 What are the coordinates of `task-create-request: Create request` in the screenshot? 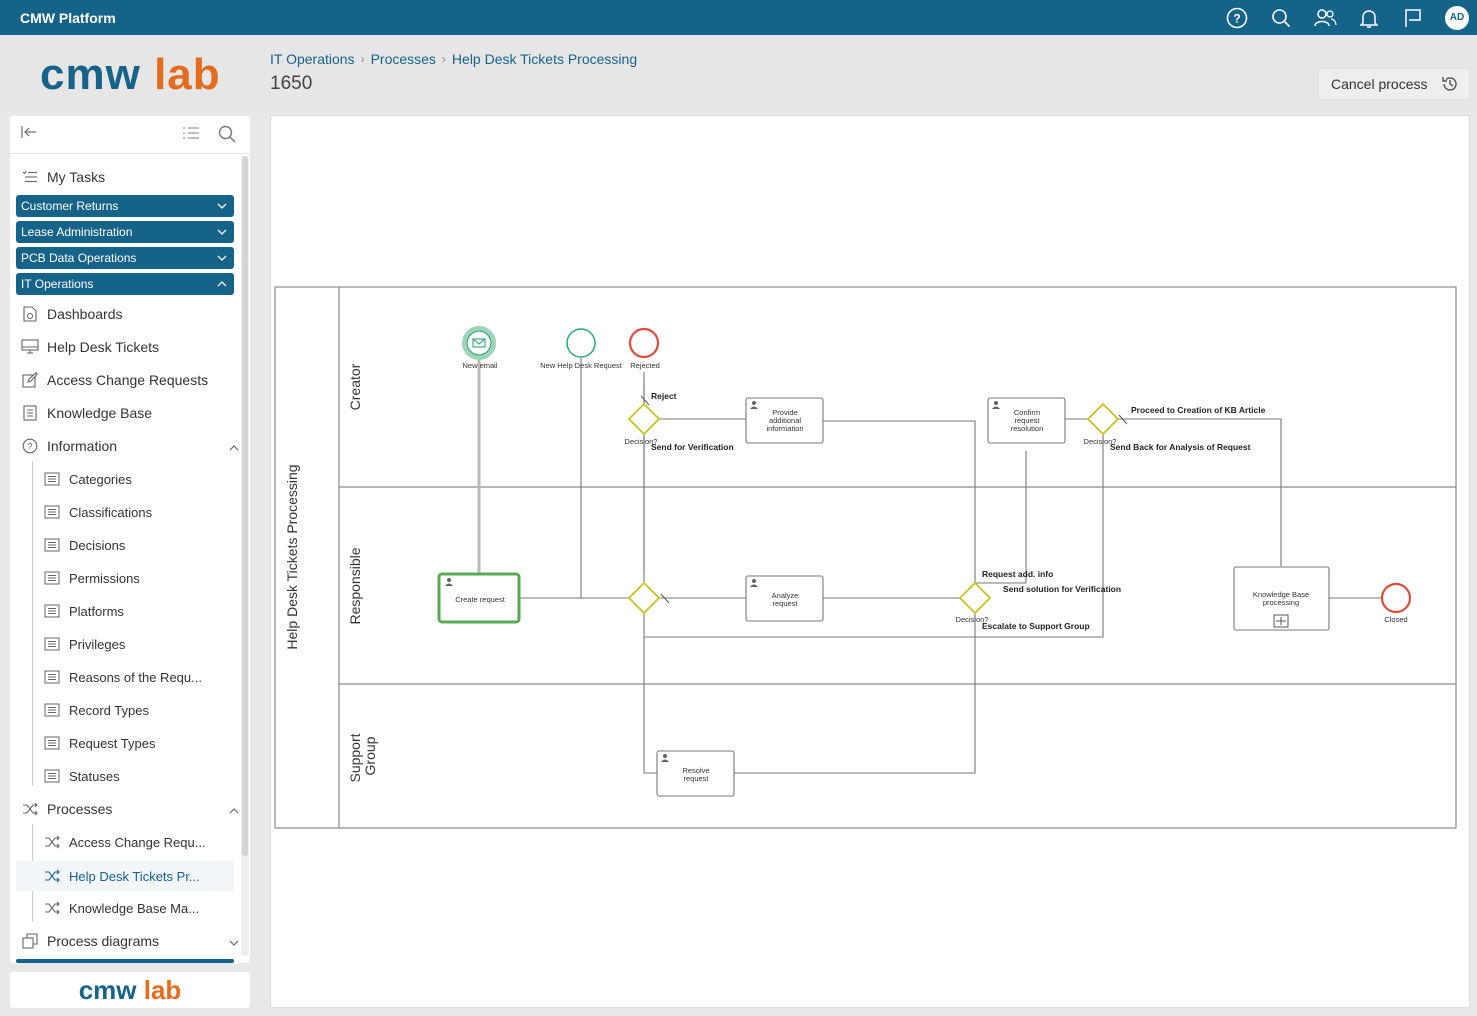 It's located at (479, 598).